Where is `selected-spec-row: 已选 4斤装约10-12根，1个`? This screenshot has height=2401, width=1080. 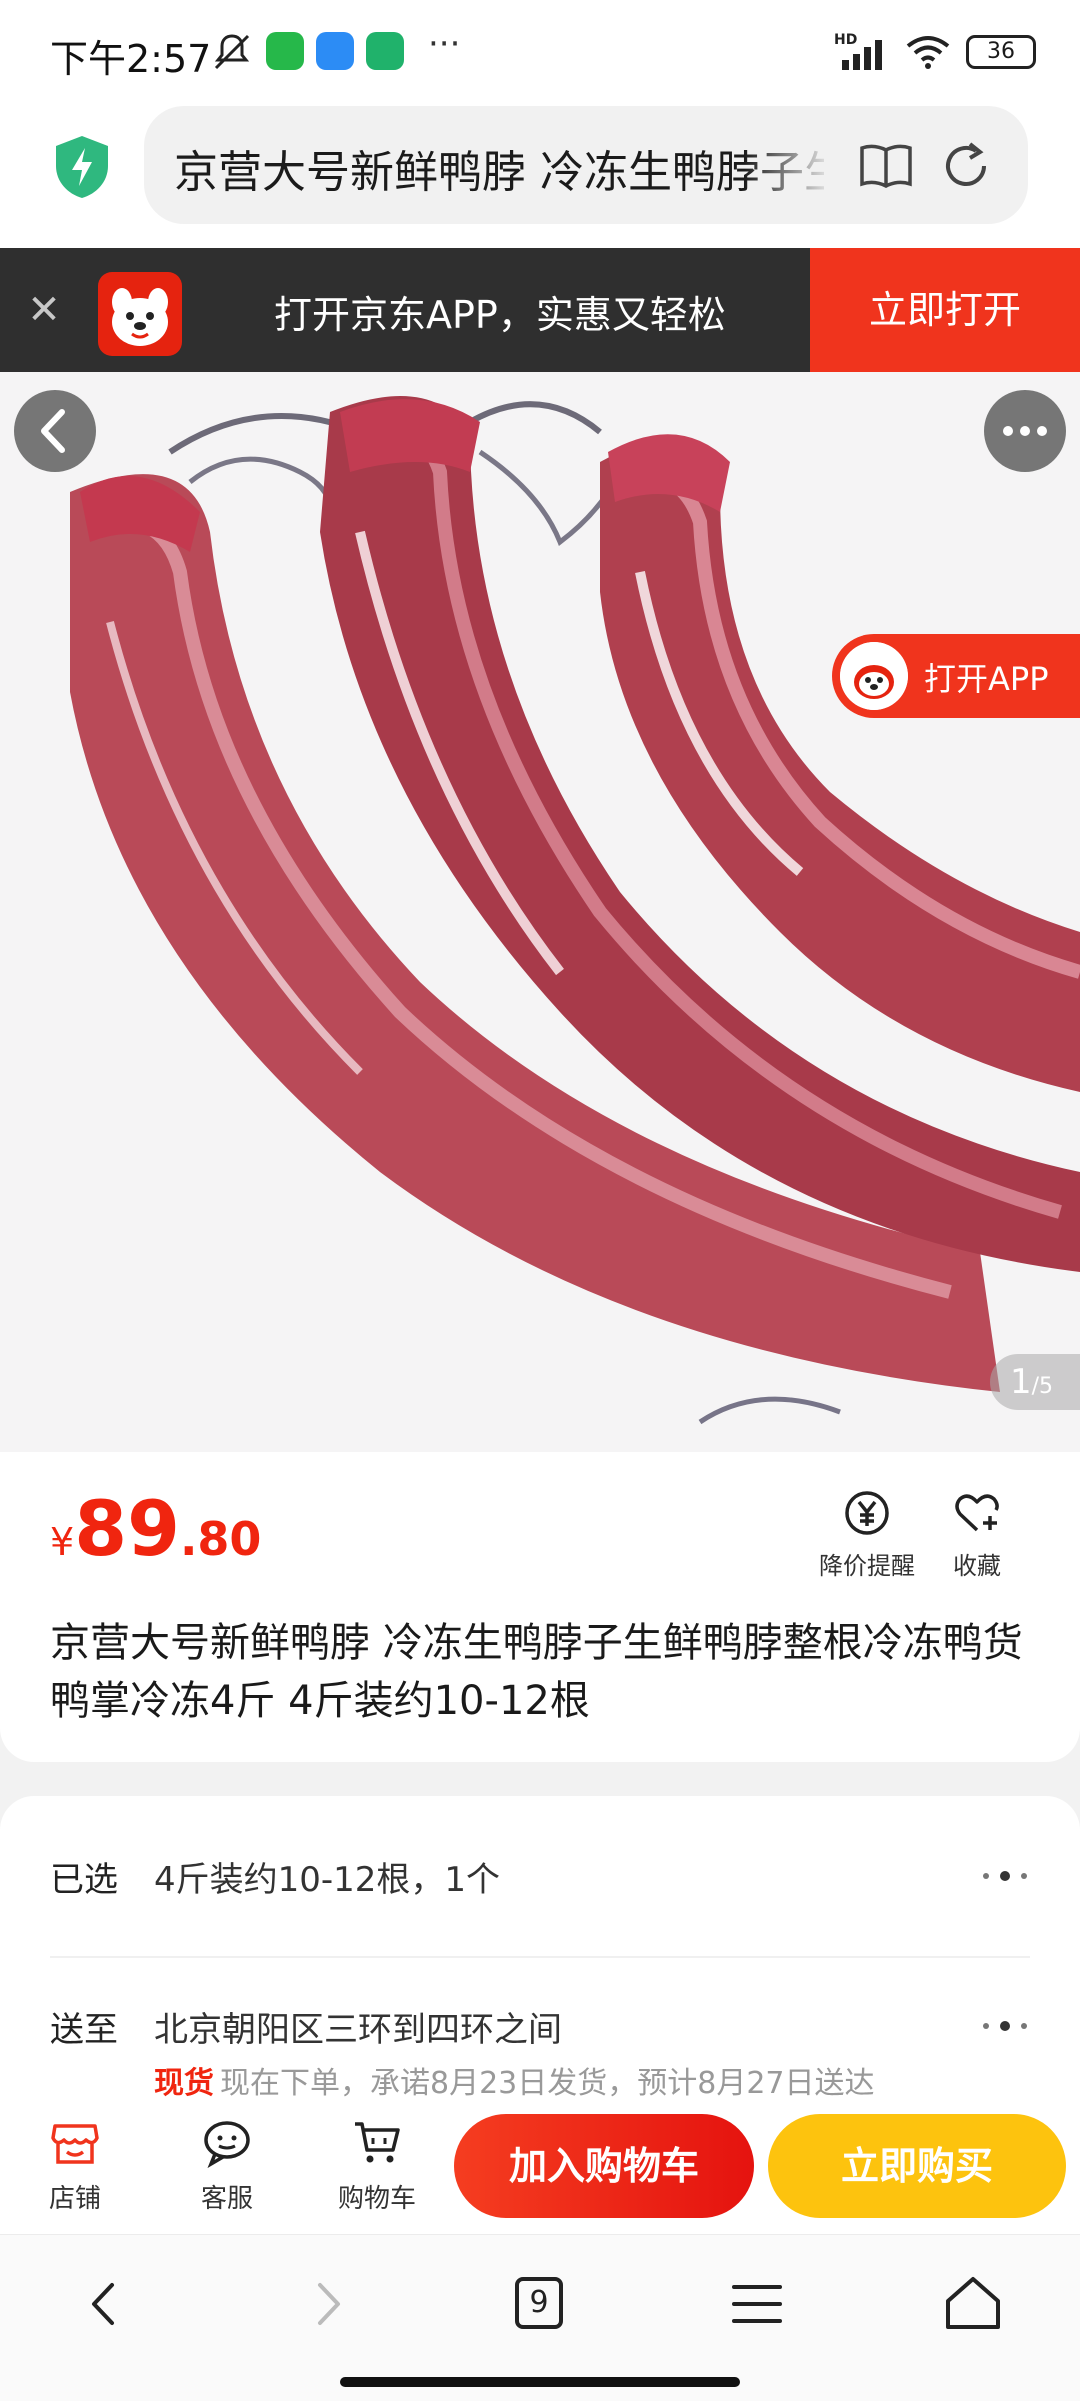 selected-spec-row: 已选 4斤装约10-12根，1个 is located at coordinates (540, 1871).